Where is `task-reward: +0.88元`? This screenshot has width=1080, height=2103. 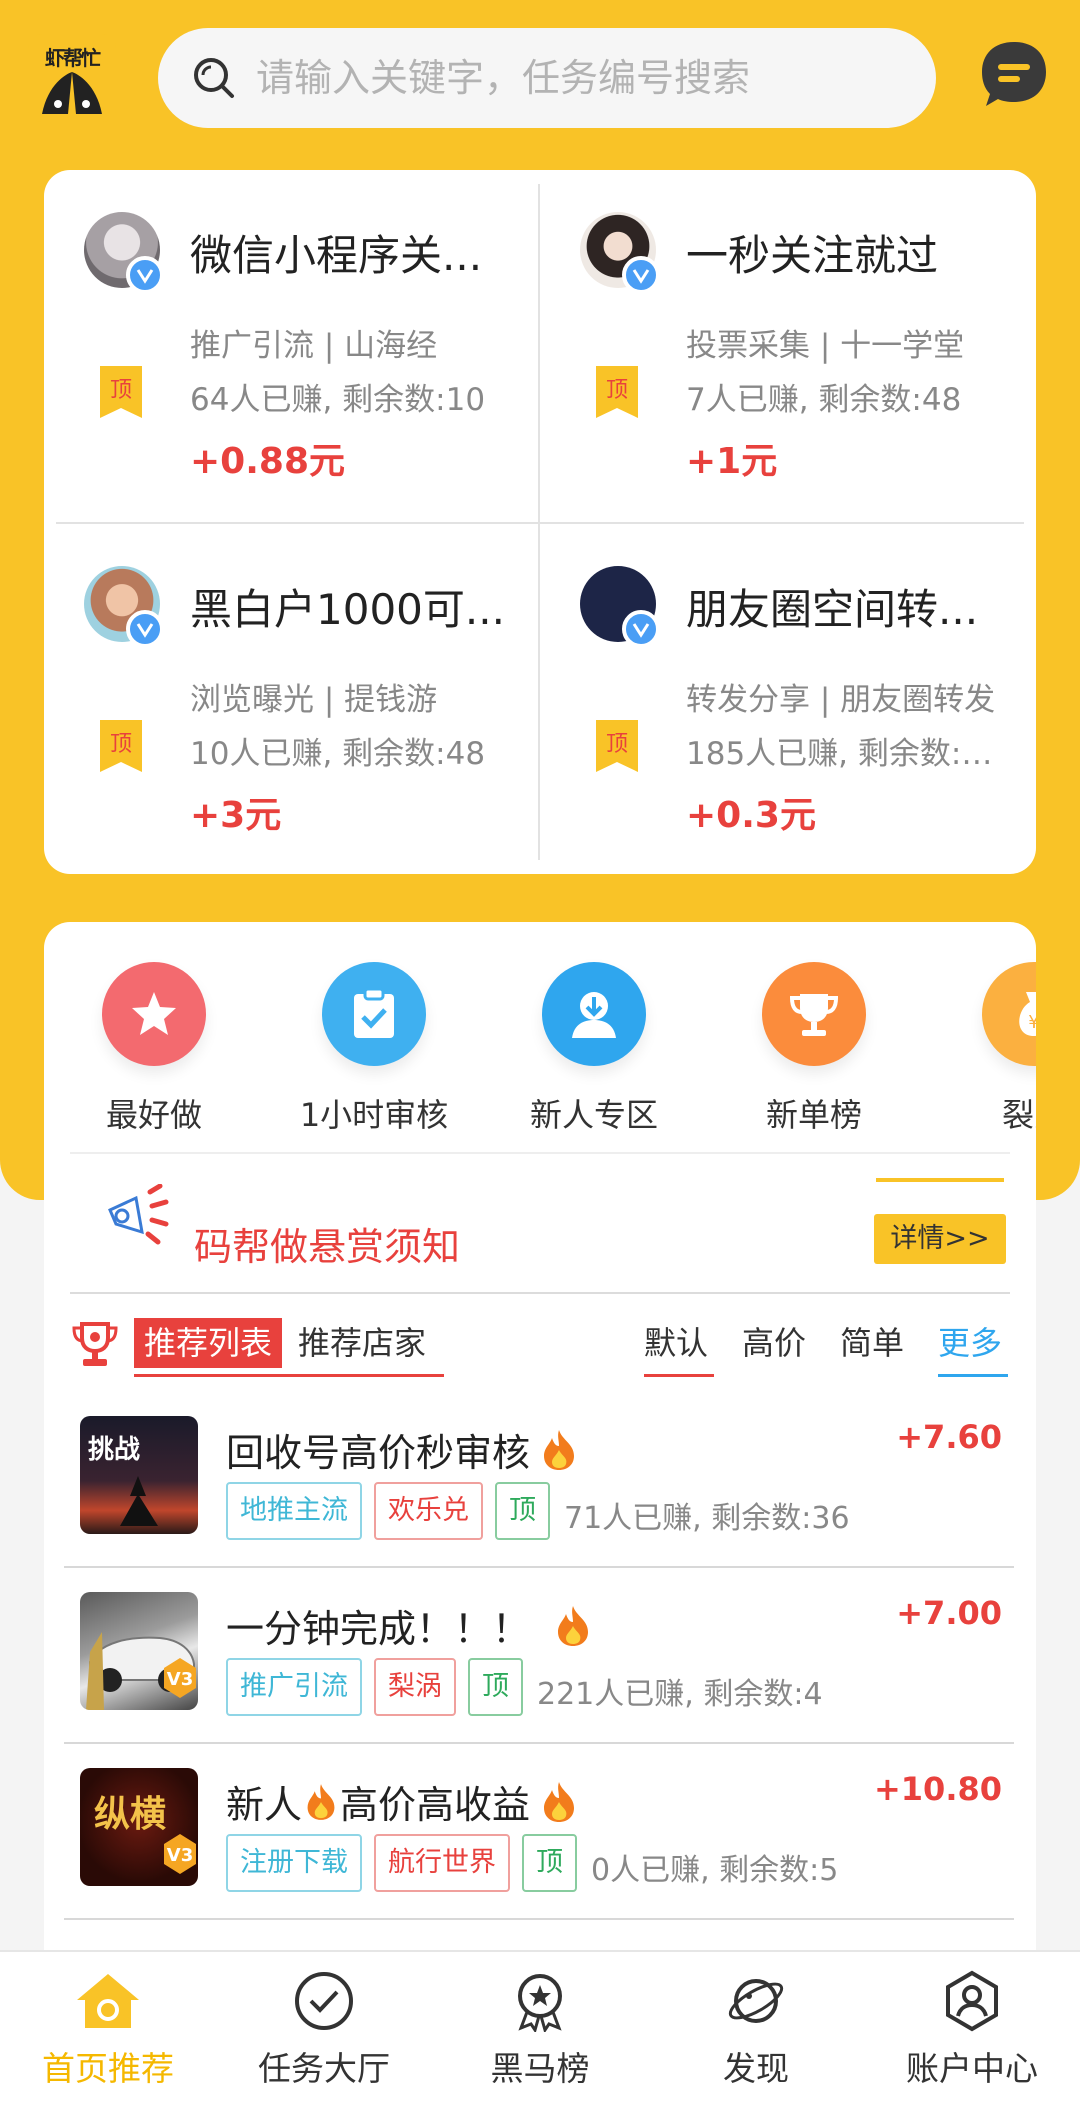 task-reward: +0.88元 is located at coordinates (267, 461).